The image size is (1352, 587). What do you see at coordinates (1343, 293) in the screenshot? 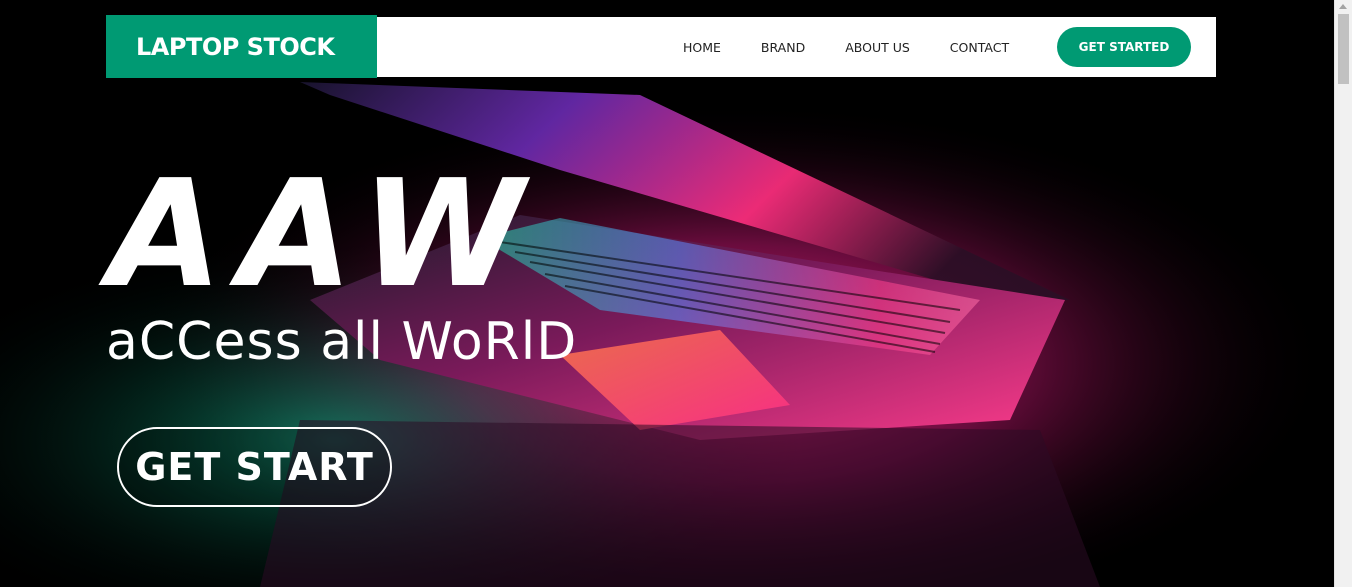
I see `vertical-scrollbar` at bounding box center [1343, 293].